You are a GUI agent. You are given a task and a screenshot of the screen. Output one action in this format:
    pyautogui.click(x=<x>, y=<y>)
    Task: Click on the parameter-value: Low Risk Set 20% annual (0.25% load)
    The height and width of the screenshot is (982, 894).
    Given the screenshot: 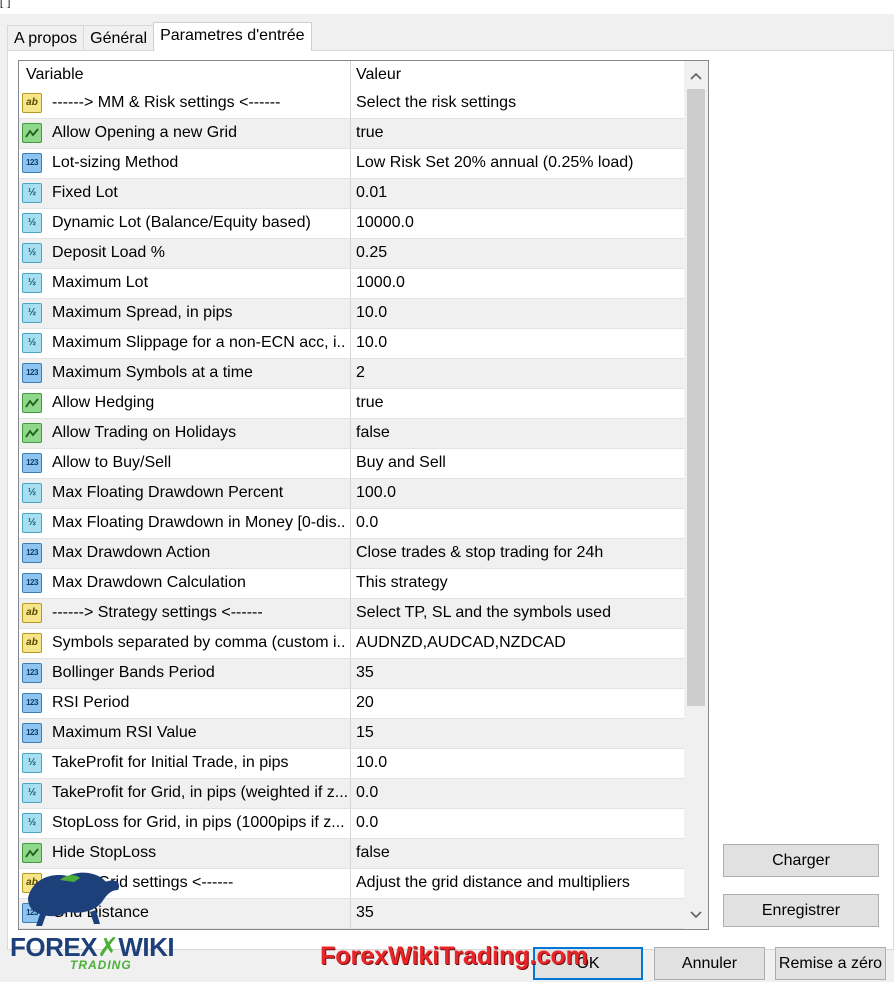 What is the action you would take?
    pyautogui.click(x=516, y=163)
    